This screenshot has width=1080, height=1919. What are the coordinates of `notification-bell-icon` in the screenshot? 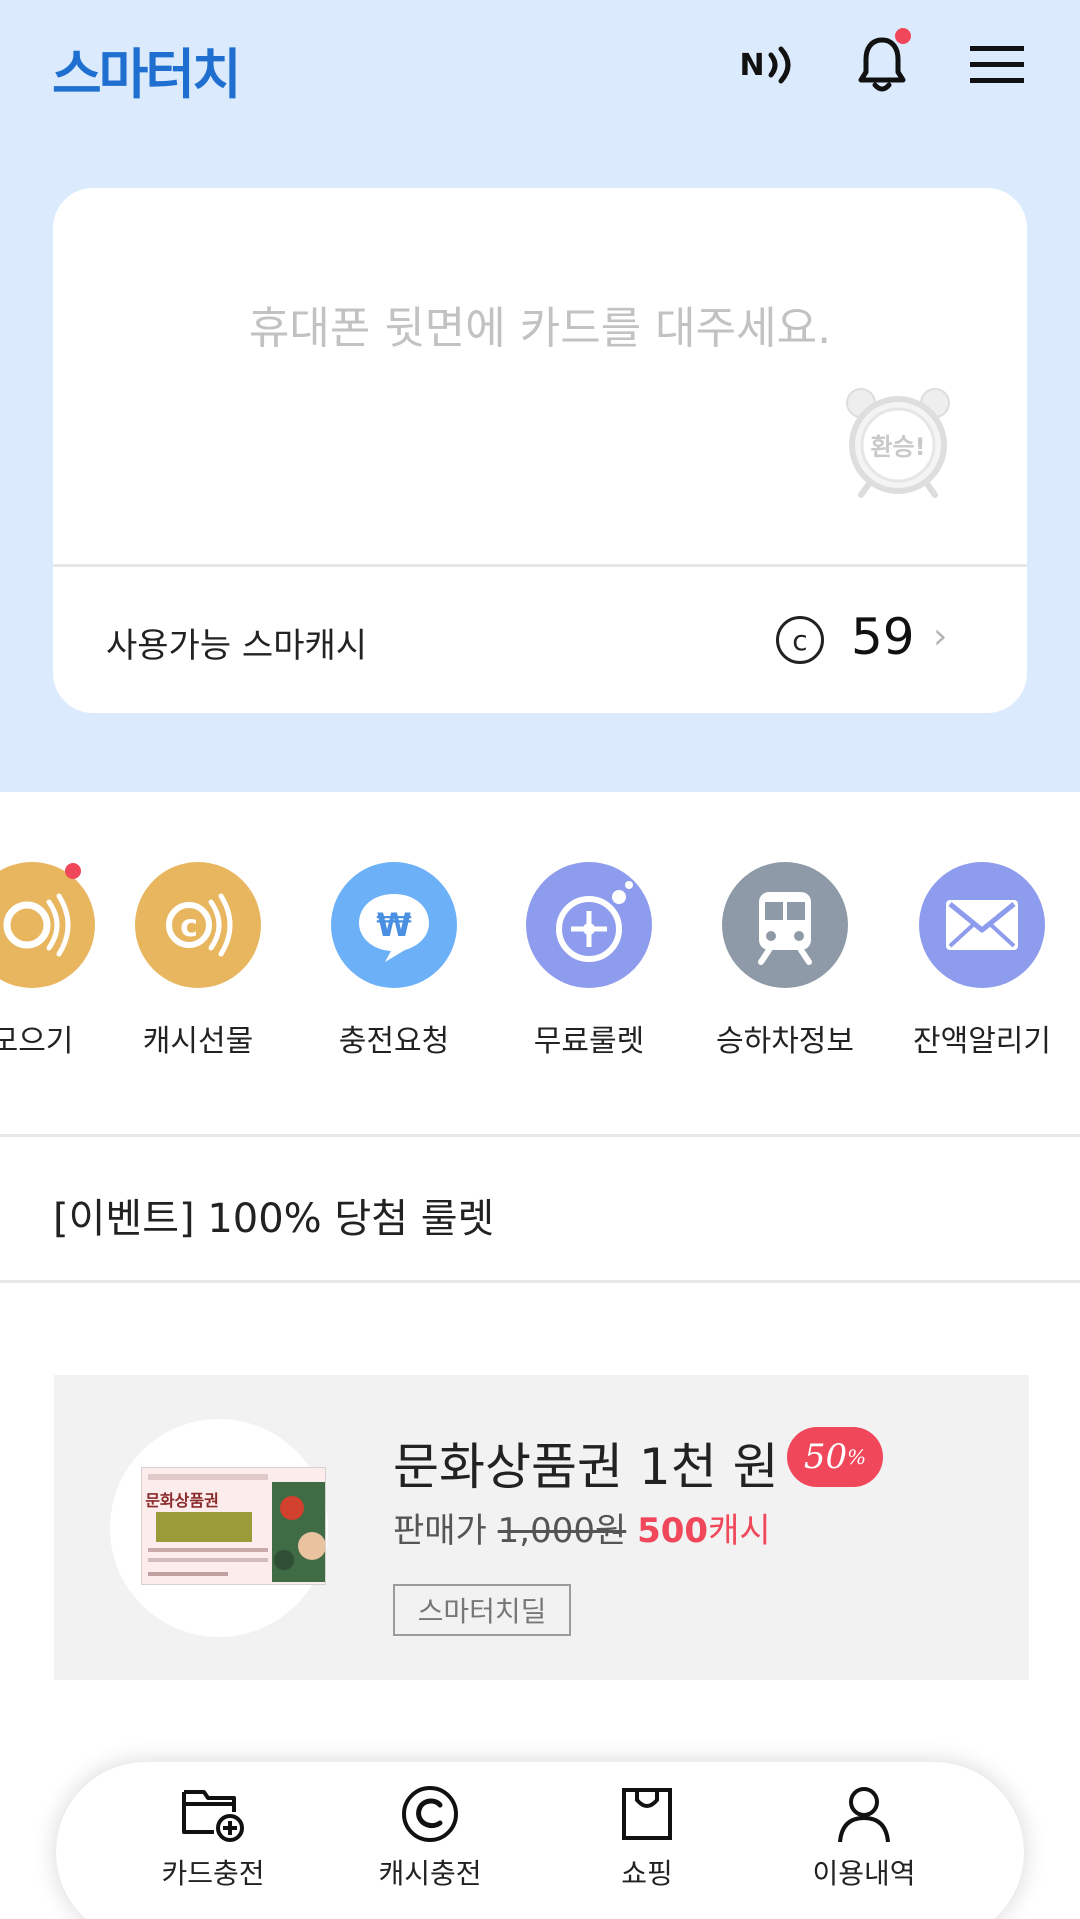 It's located at (882, 64).